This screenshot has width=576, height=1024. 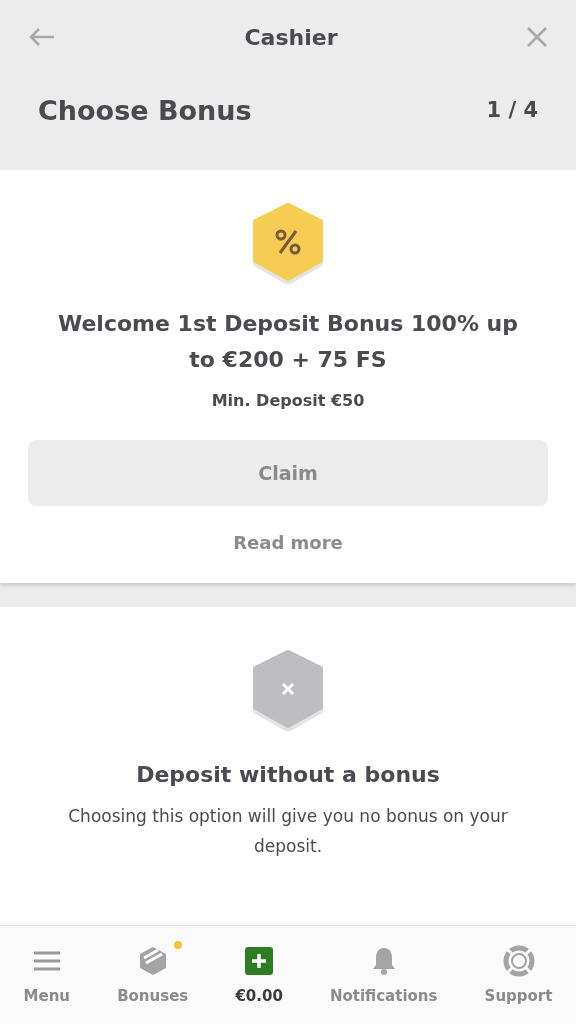 I want to click on option-title: Deposit without a bonus, so click(x=288, y=775).